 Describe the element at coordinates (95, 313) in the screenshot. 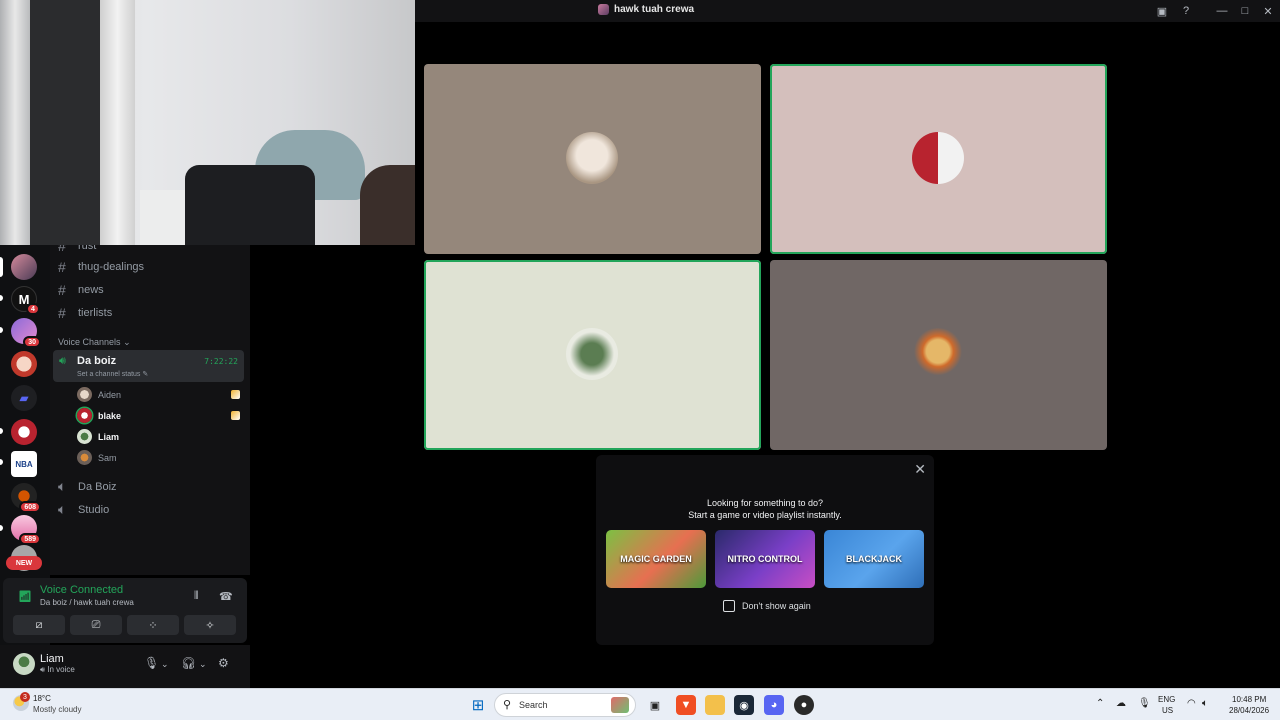

I see `channel-label: tierlists` at that location.